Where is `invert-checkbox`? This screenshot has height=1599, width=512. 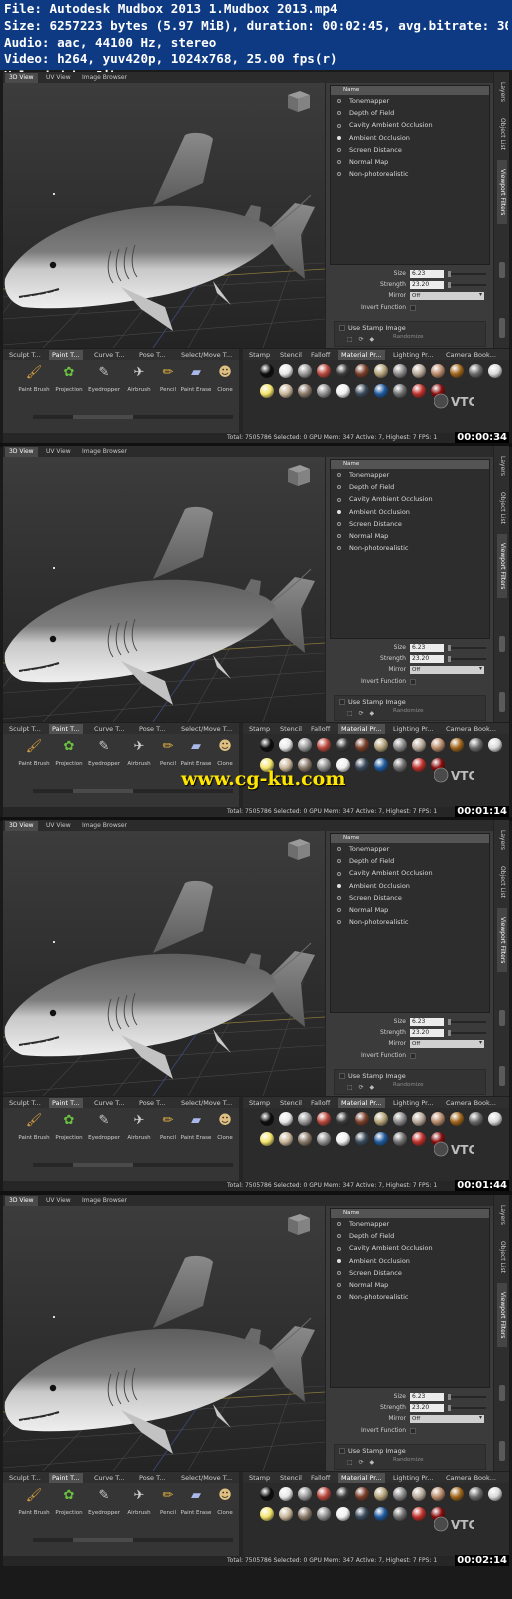
invert-checkbox is located at coordinates (413, 1431).